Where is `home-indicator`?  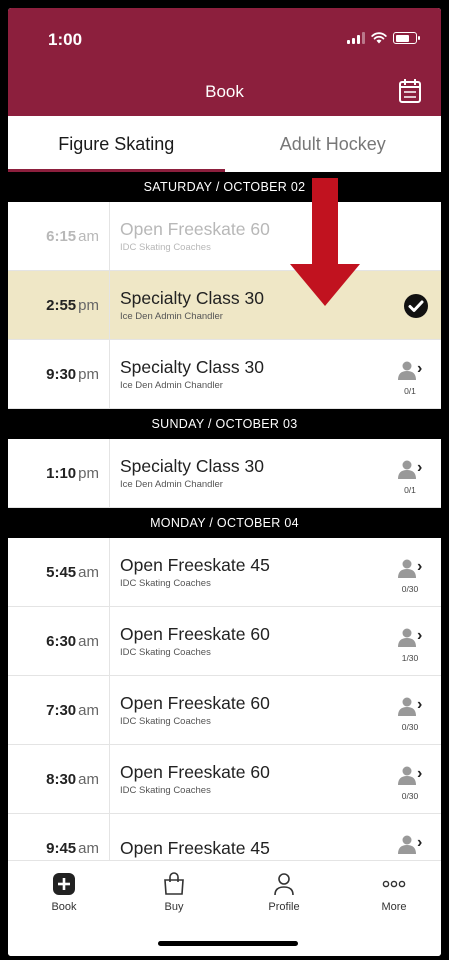
home-indicator is located at coordinates (228, 943).